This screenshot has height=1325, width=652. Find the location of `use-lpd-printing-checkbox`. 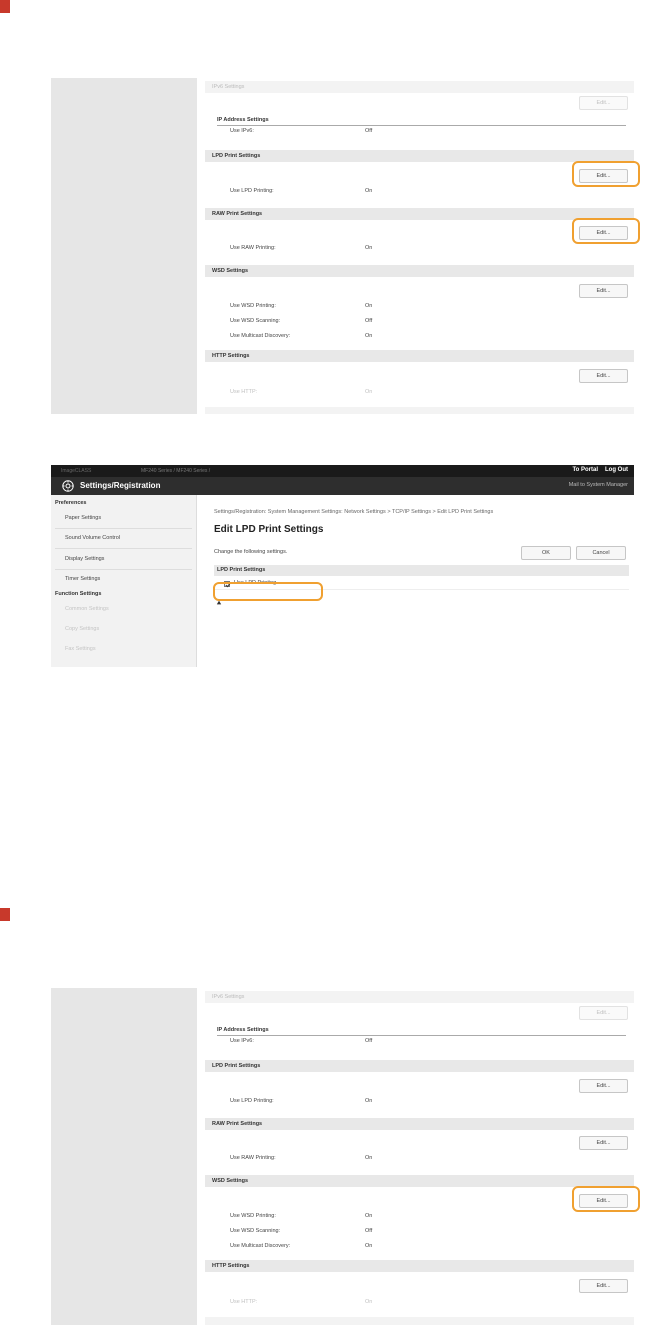

use-lpd-printing-checkbox is located at coordinates (227, 584).